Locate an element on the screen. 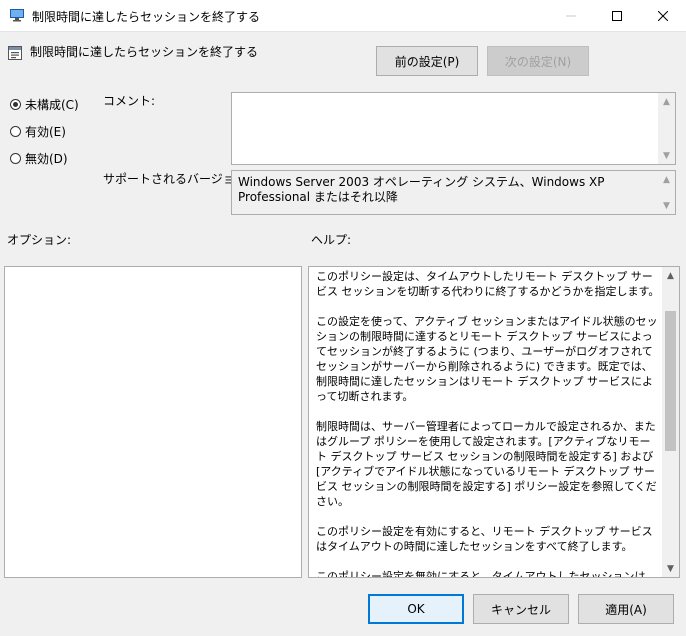 This screenshot has width=686, height=636. help-label: ヘルプ: is located at coordinates (331, 240).